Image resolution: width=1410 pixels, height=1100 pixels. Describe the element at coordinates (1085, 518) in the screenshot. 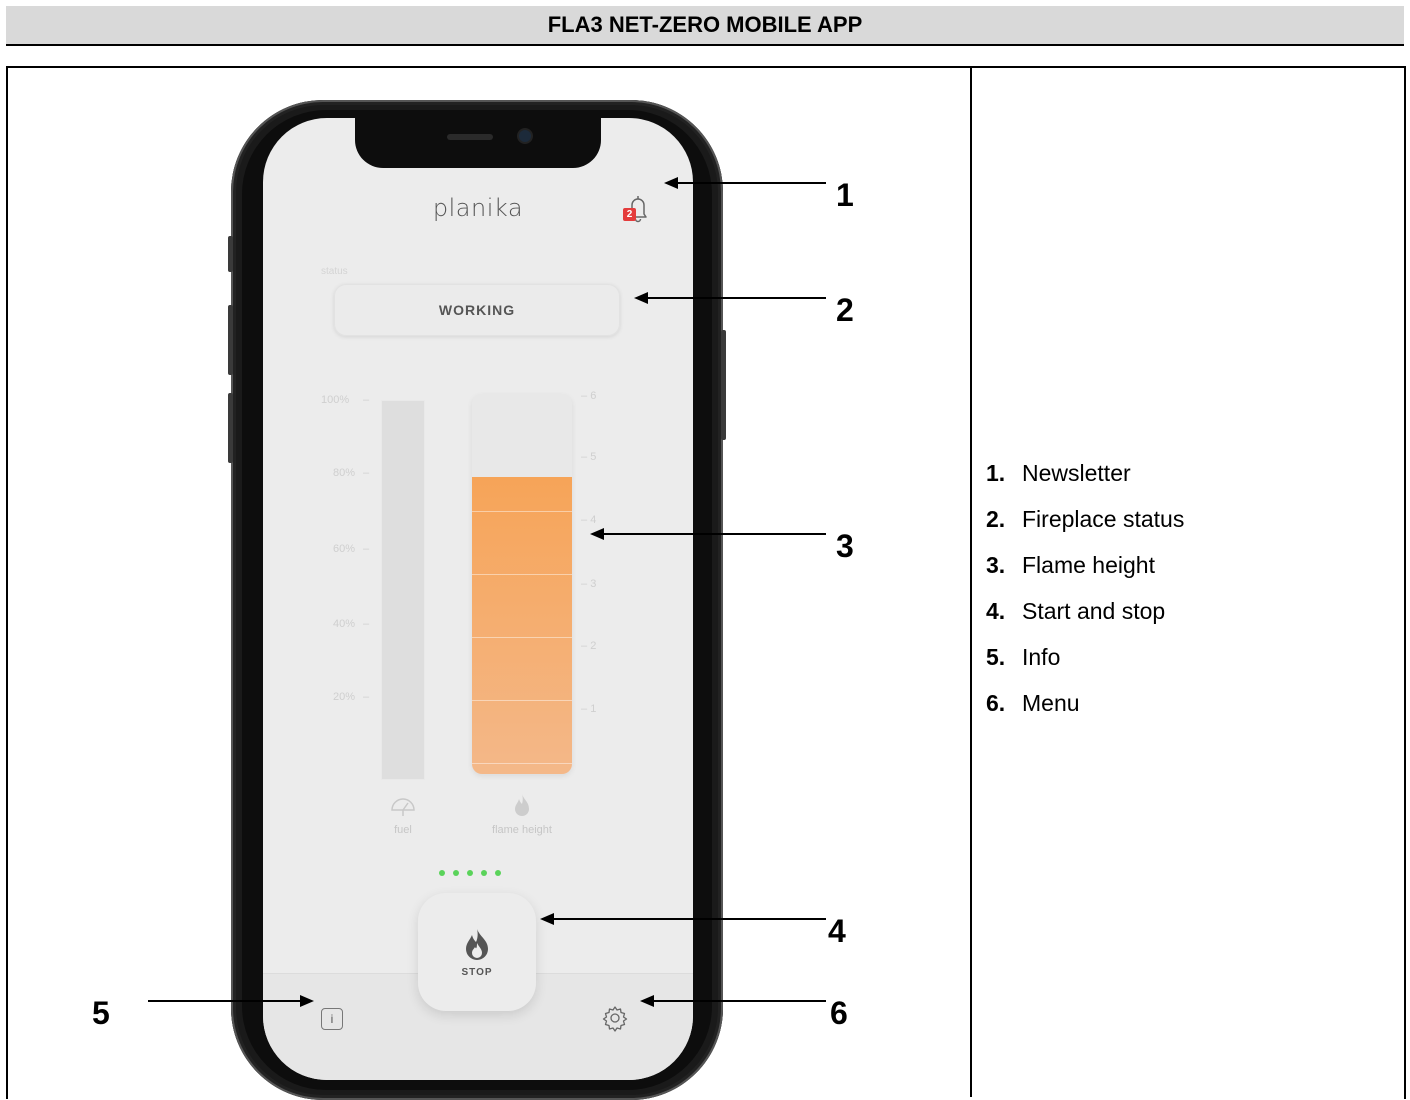

I see `legend-item: 2. Fireplace status` at that location.